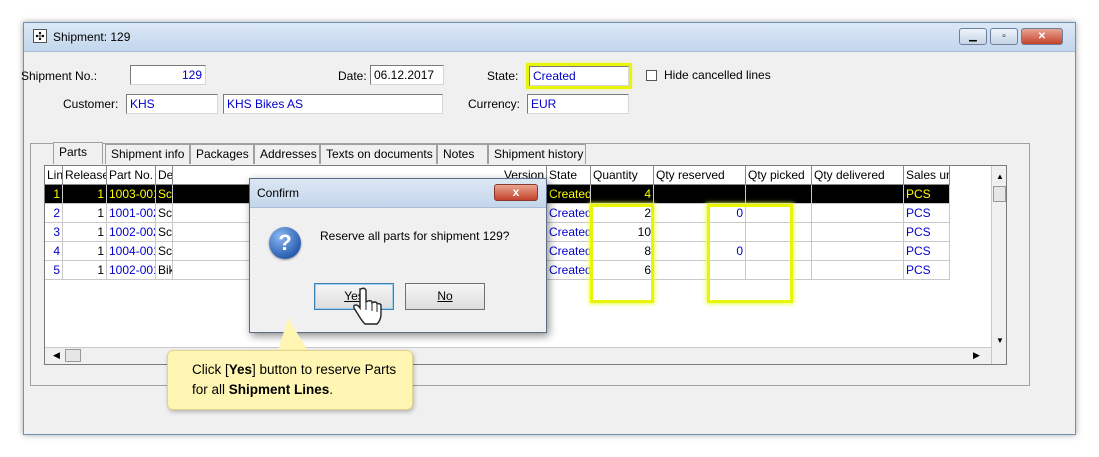 This screenshot has width=1099, height=457. I want to click on tab-texts-on-documents: Texts on documents, so click(378, 154).